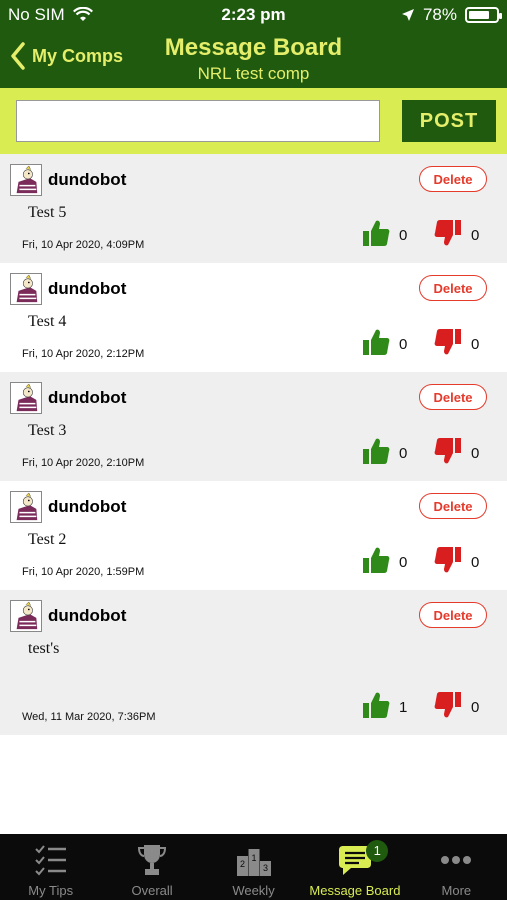  Describe the element at coordinates (198, 121) in the screenshot. I see `message-input` at that location.